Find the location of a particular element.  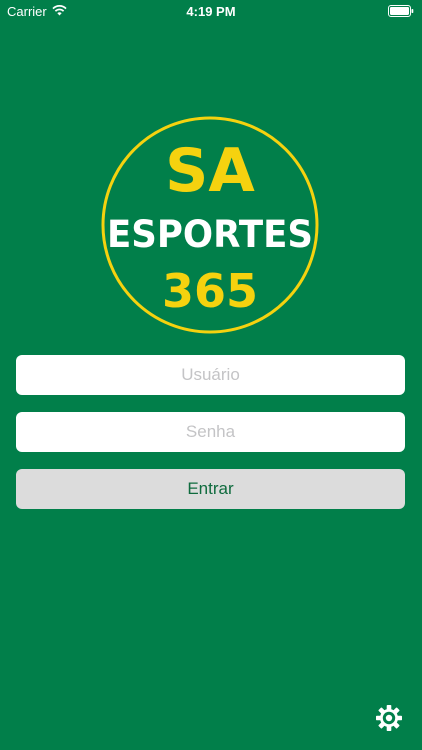

logo-text-esportes: ESPORTES is located at coordinates (210, 234).